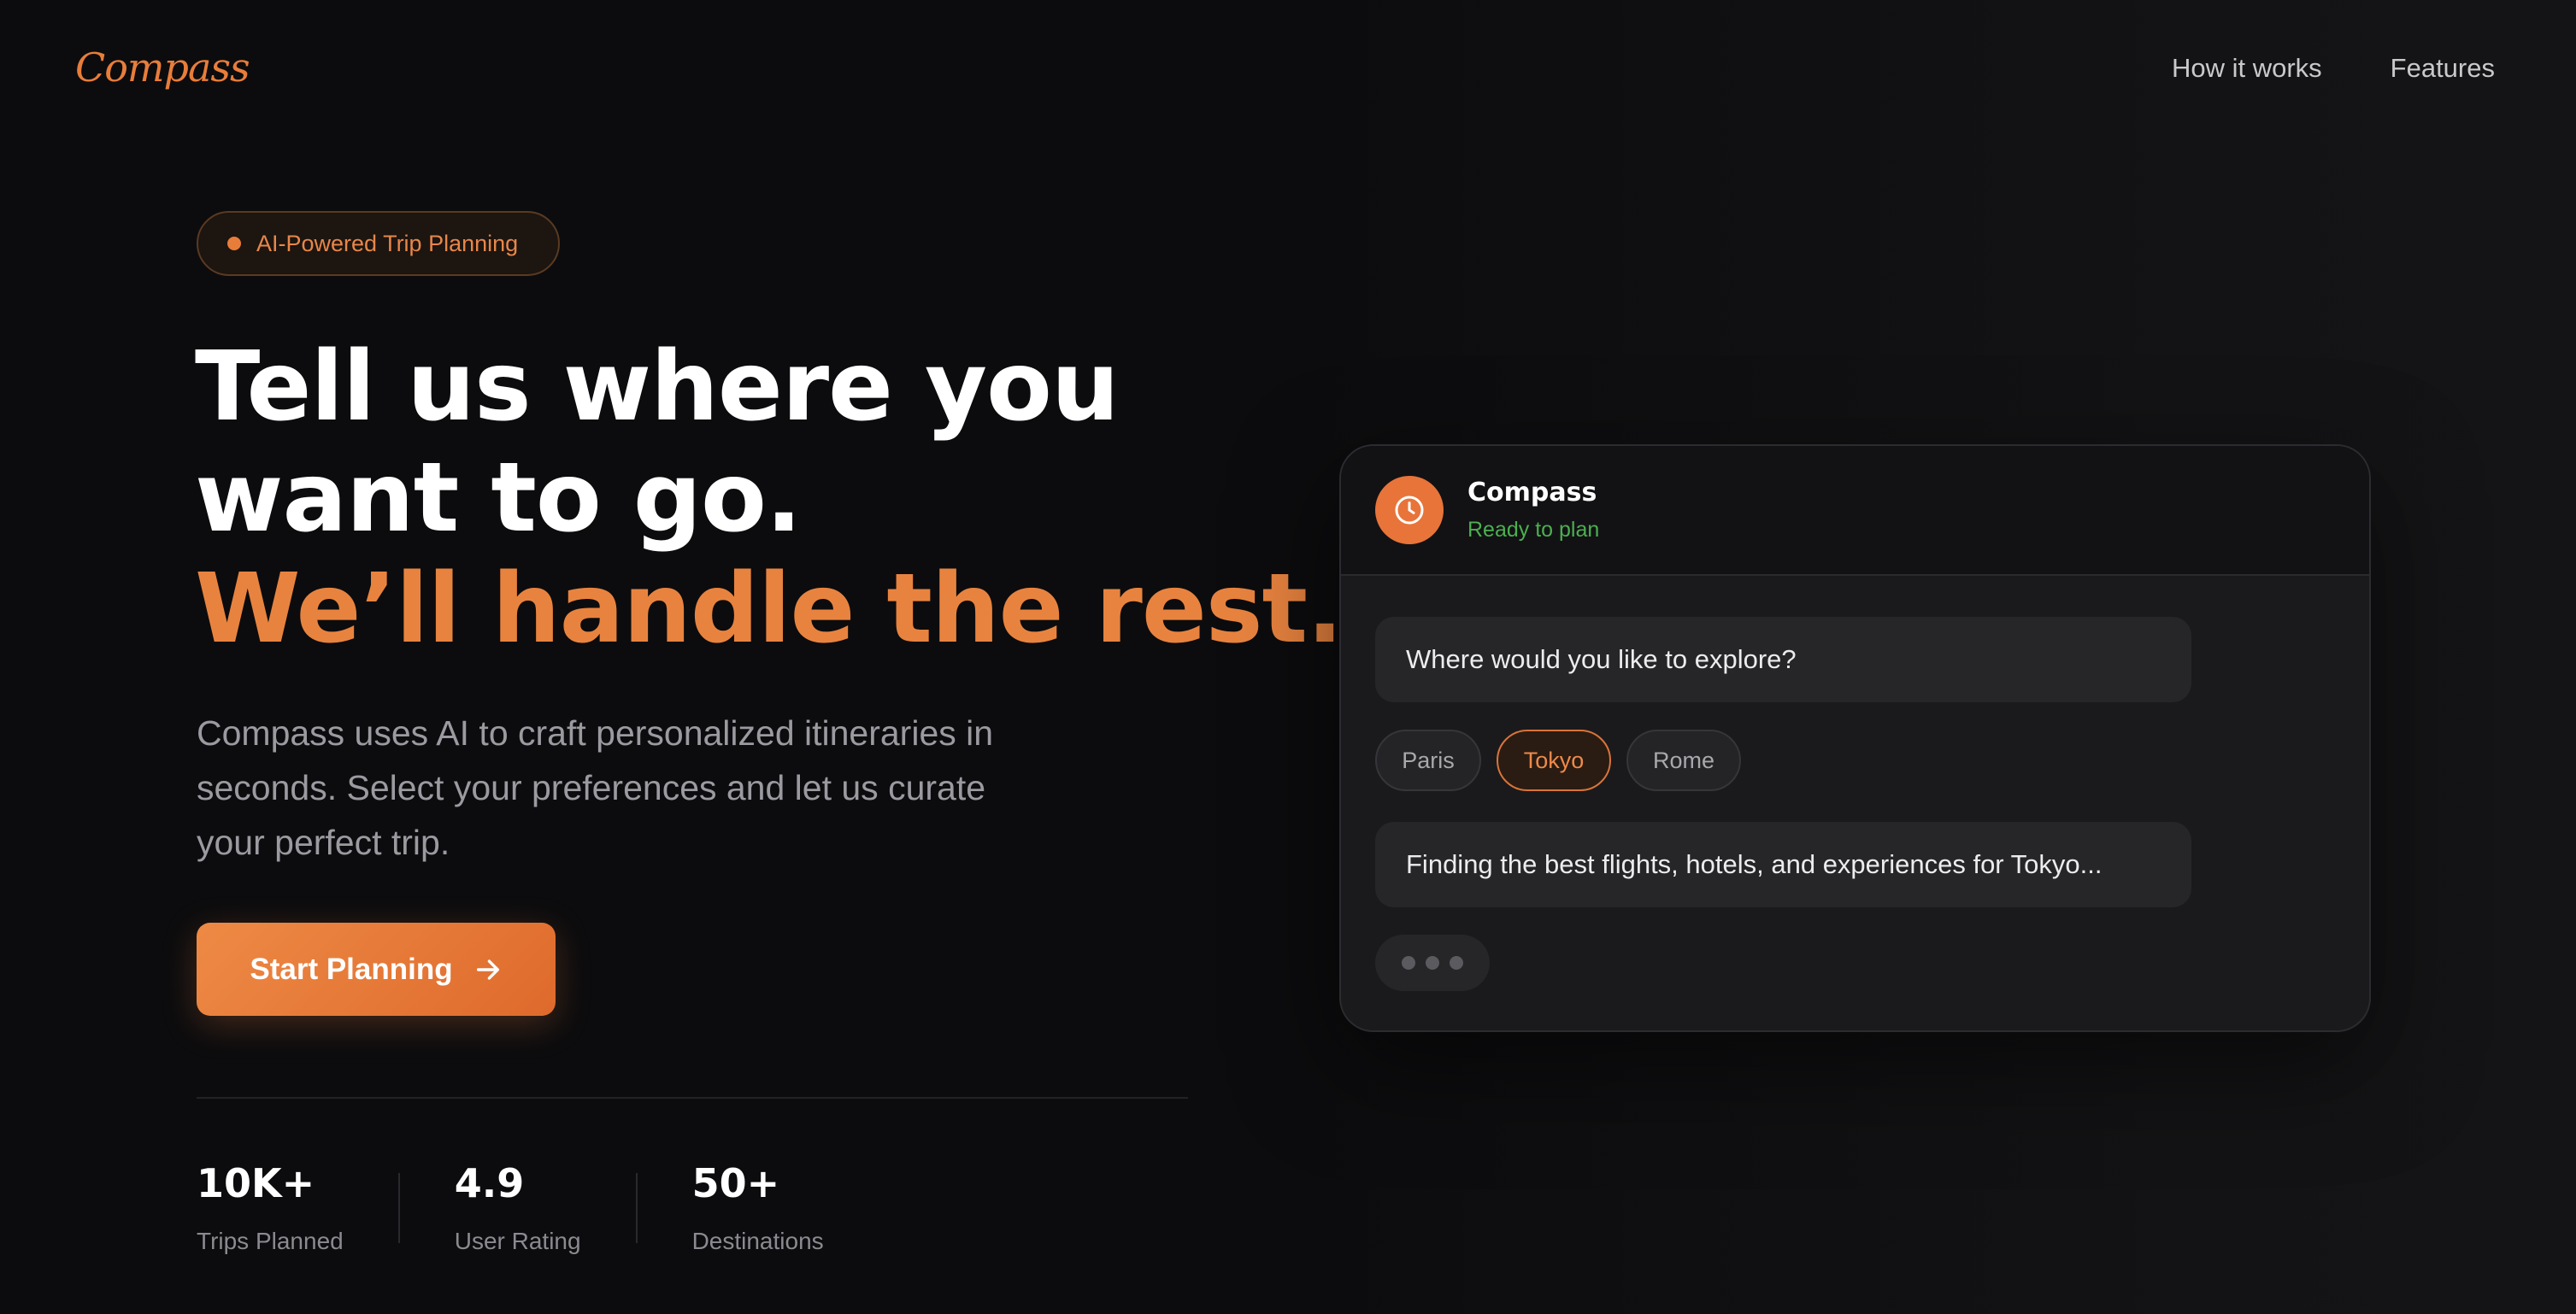 This screenshot has width=2576, height=1314. Describe the element at coordinates (757, 1241) in the screenshot. I see `stat-label: Destinations` at that location.